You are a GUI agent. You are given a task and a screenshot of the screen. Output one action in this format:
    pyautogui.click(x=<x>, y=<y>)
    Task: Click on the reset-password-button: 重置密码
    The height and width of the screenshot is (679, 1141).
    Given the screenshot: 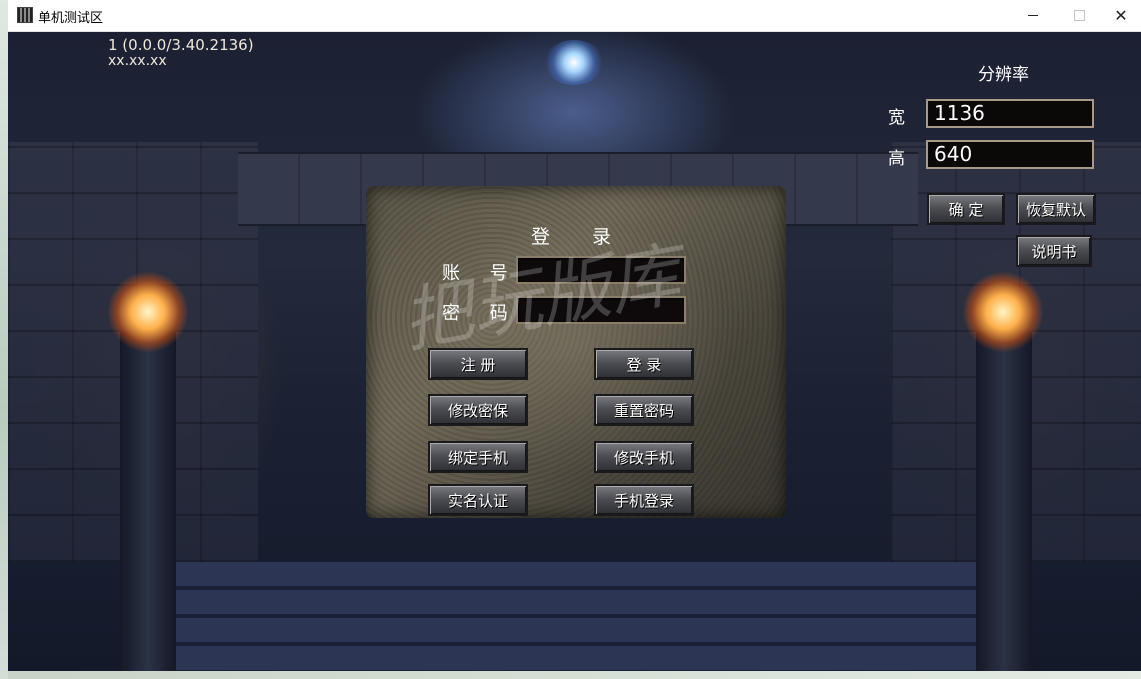 What is the action you would take?
    pyautogui.click(x=644, y=410)
    